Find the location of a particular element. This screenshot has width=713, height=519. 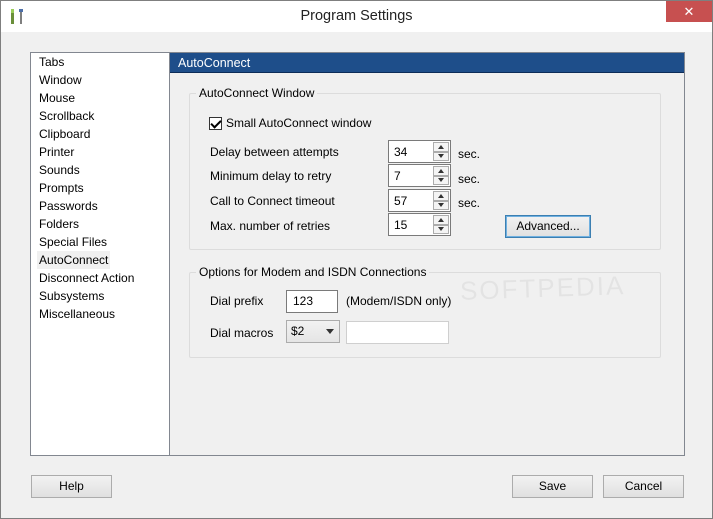

dial-prefix-input: 123 is located at coordinates (312, 301).